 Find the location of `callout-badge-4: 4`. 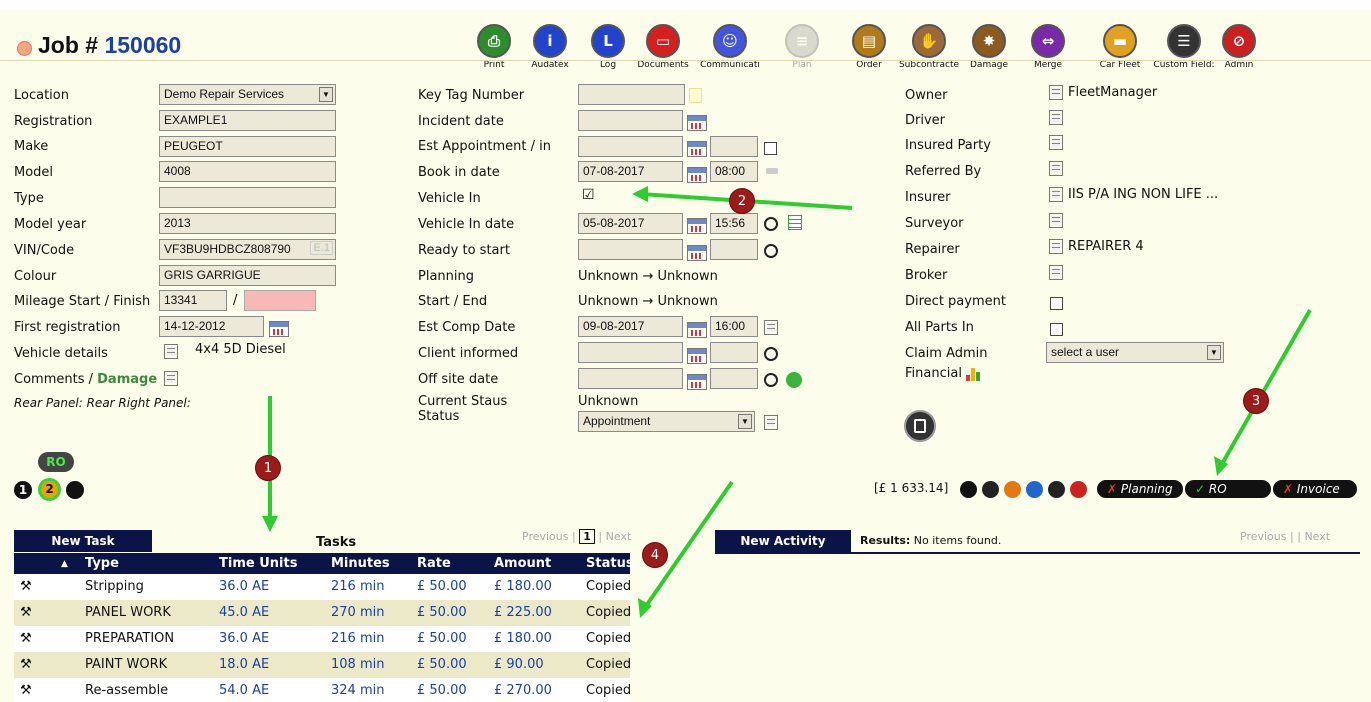

callout-badge-4: 4 is located at coordinates (655, 555).